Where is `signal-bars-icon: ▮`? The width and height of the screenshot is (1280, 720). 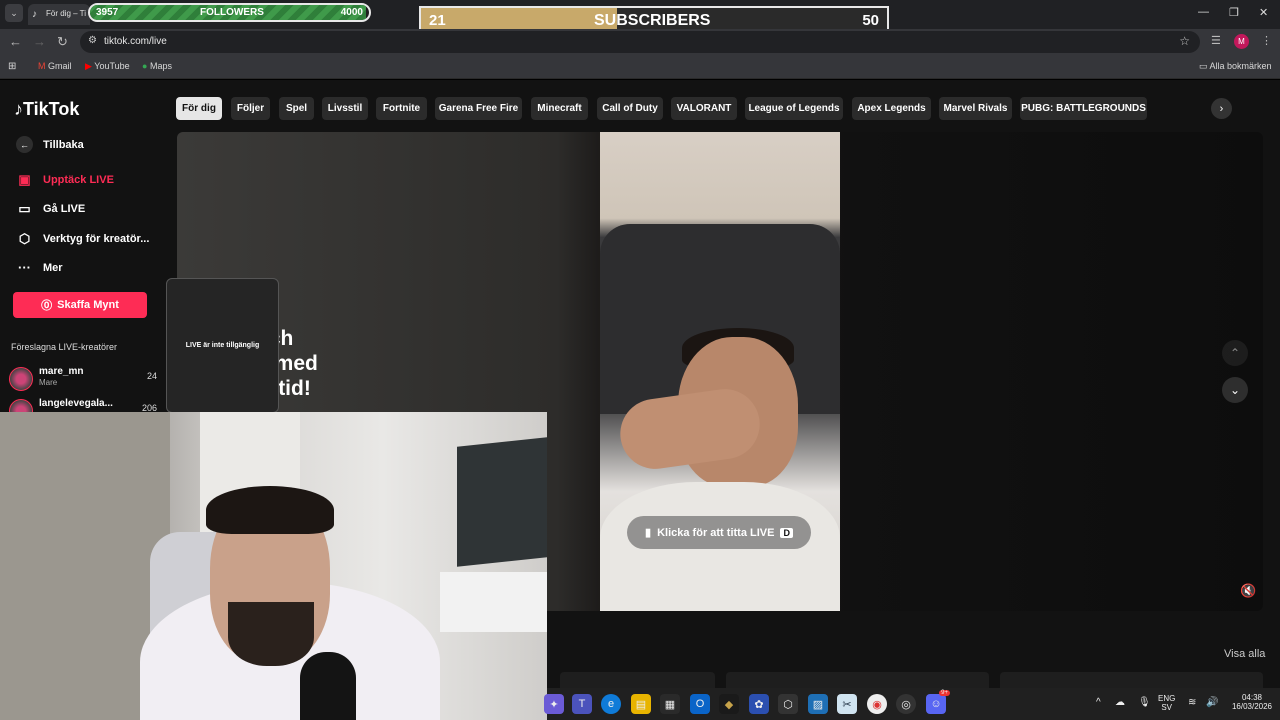 signal-bars-icon: ▮ is located at coordinates (648, 533).